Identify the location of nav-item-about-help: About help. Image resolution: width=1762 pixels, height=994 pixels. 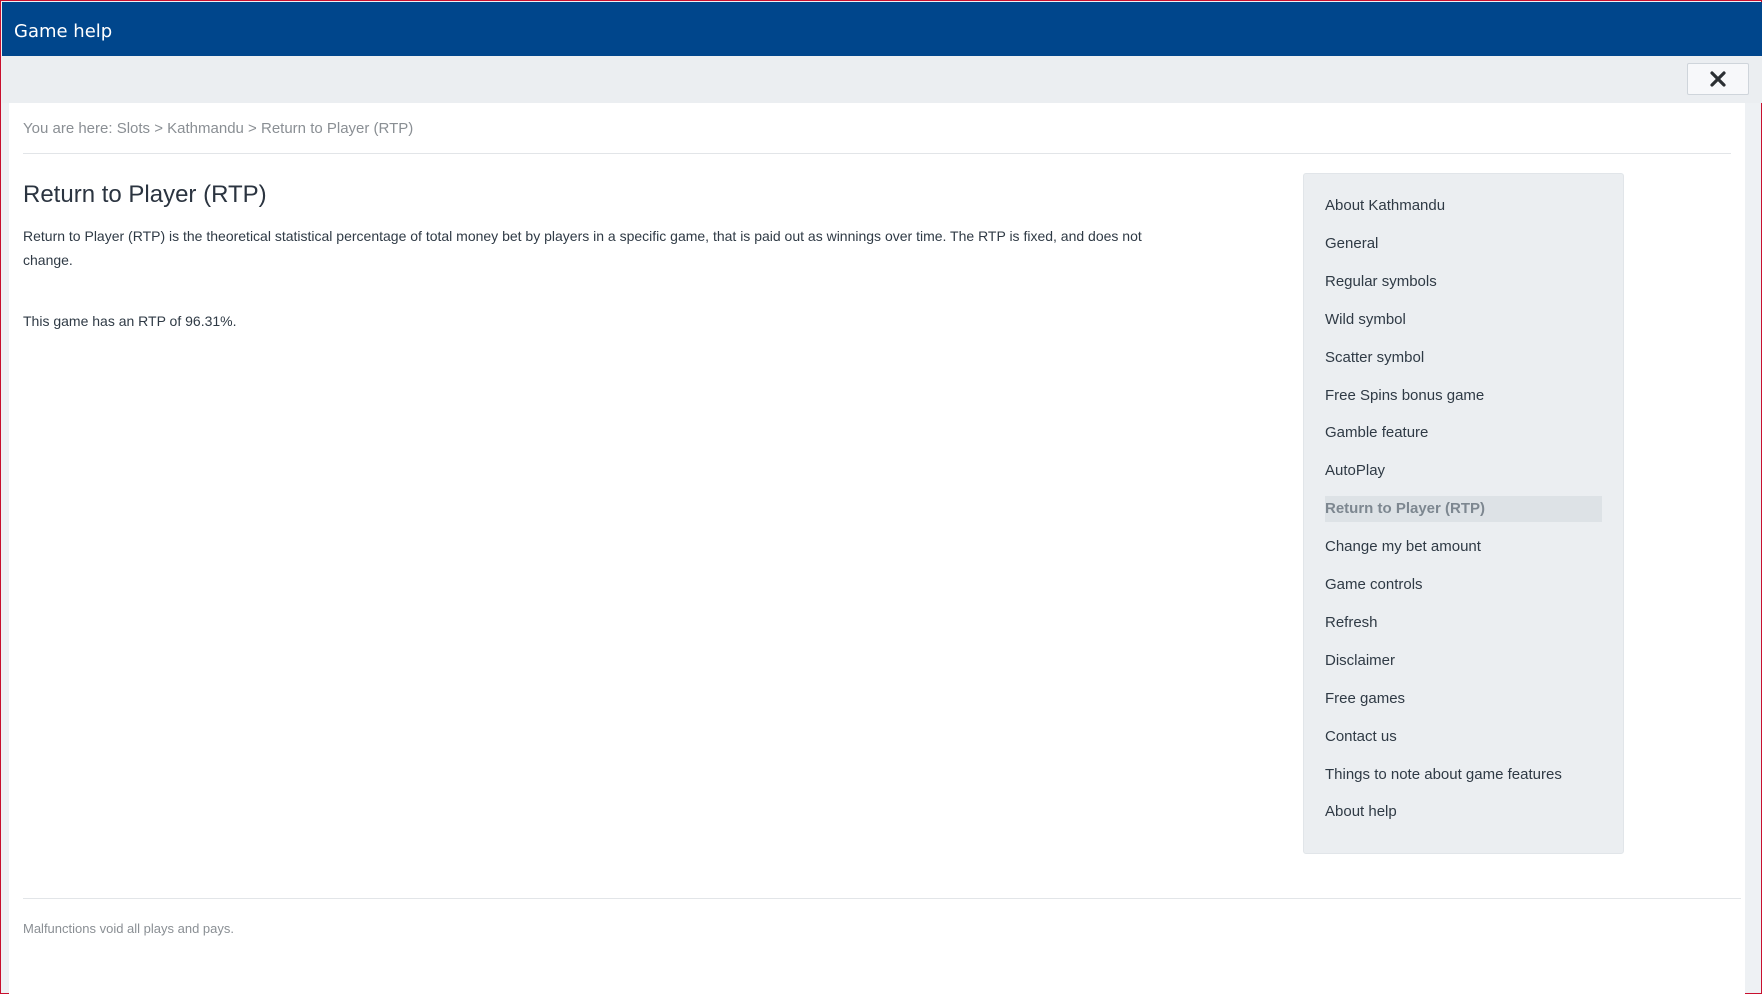
(1463, 812).